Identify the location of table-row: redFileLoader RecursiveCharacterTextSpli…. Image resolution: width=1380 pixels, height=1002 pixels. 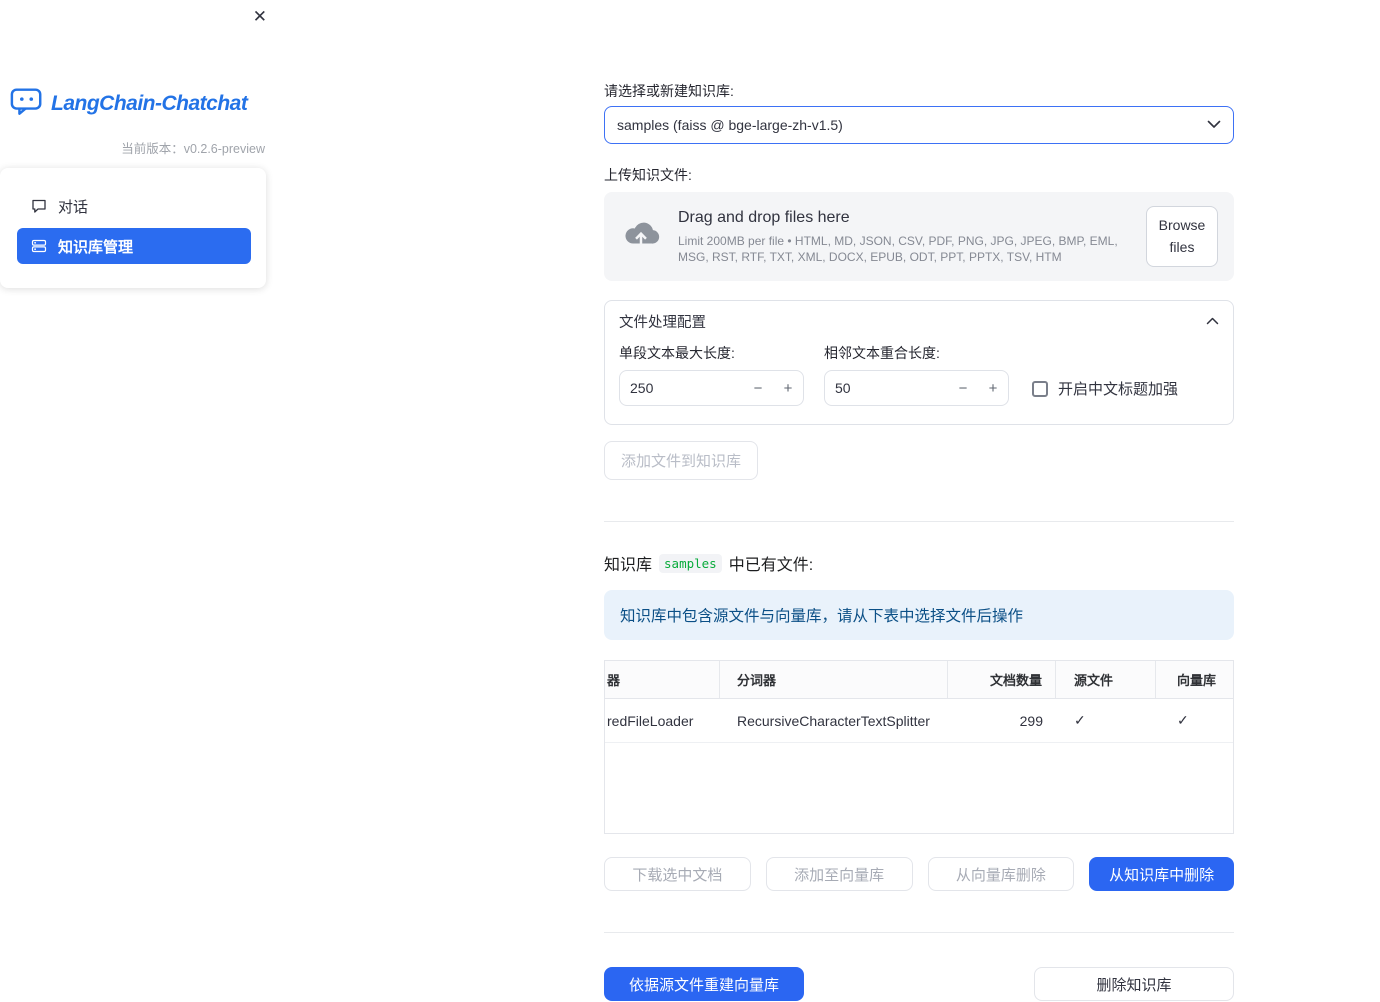
(919, 721).